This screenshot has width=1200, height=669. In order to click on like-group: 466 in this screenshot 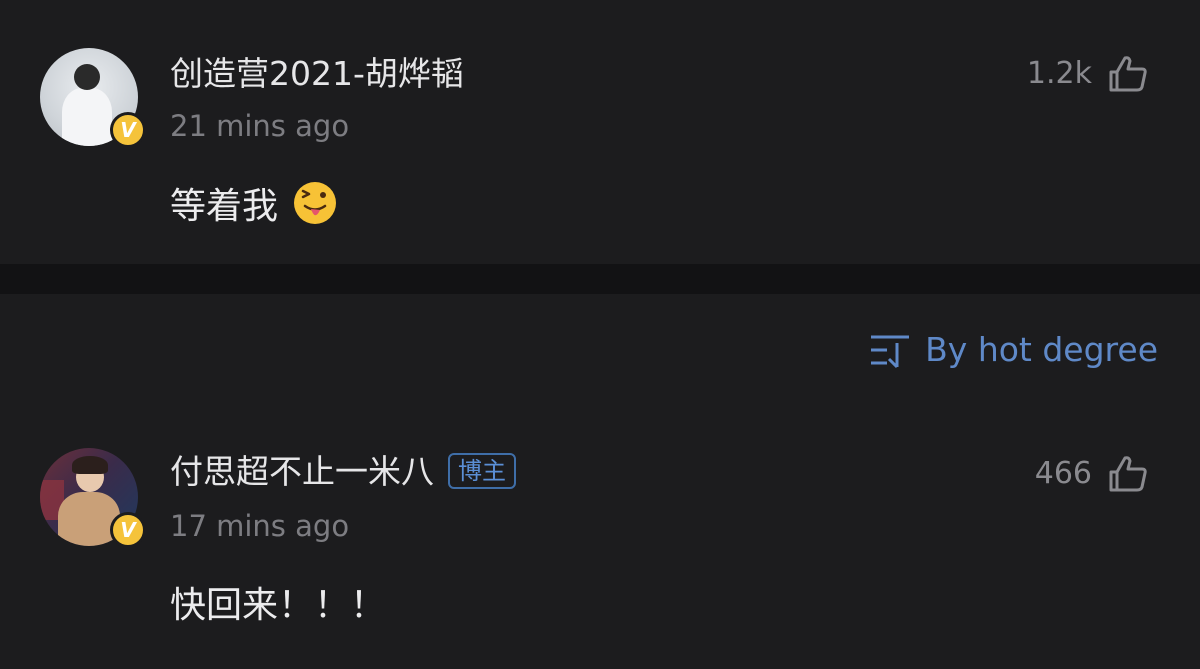, I will do `click(1092, 474)`.